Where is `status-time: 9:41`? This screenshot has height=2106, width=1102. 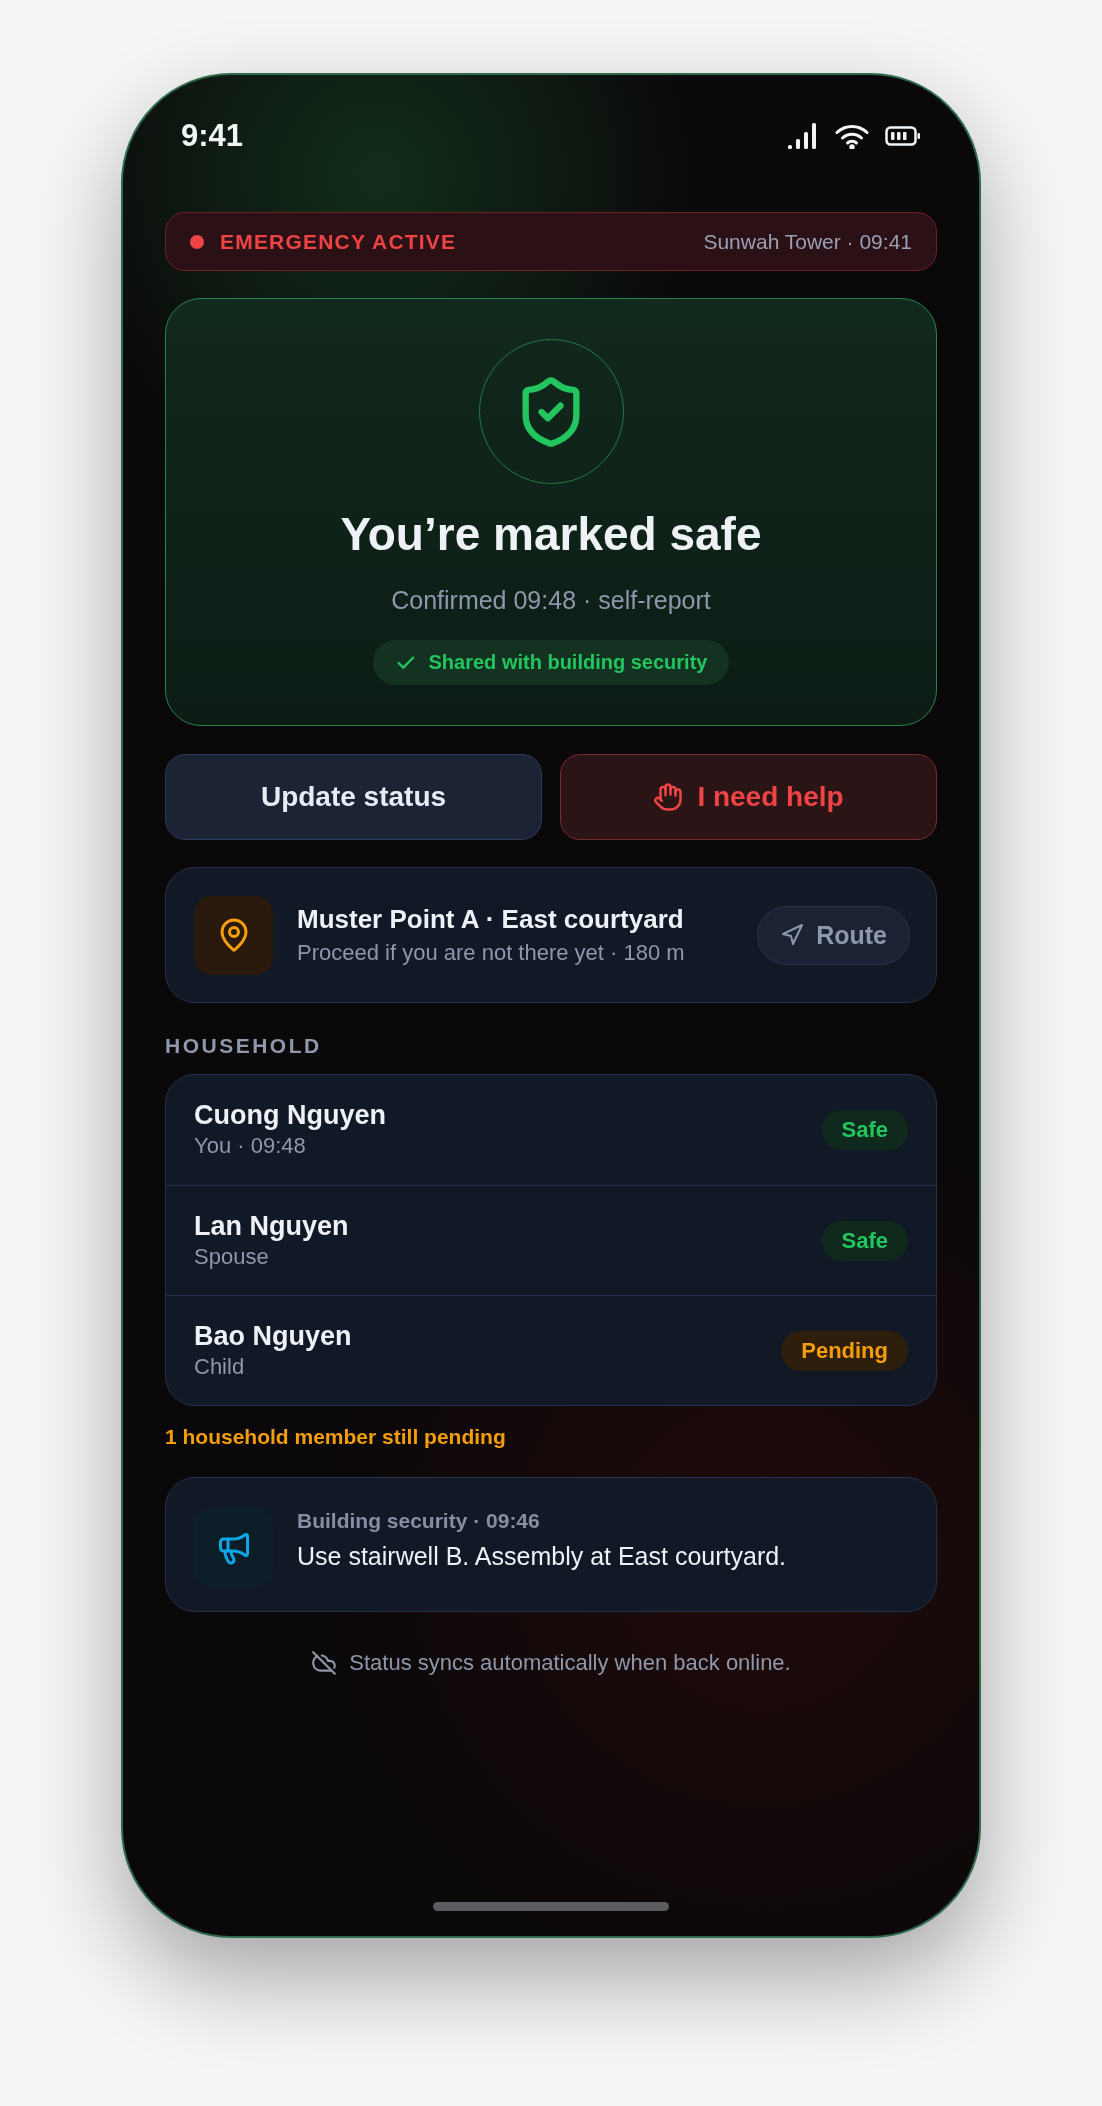 status-time: 9:41 is located at coordinates (212, 136).